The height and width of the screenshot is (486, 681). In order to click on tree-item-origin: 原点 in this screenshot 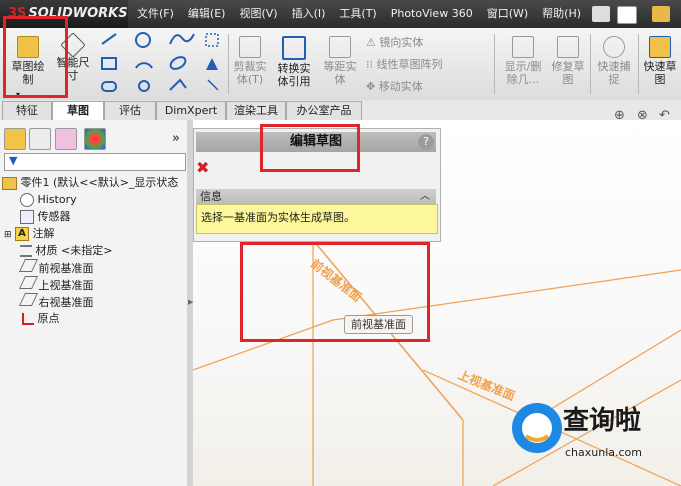, I will do `click(41, 318)`.